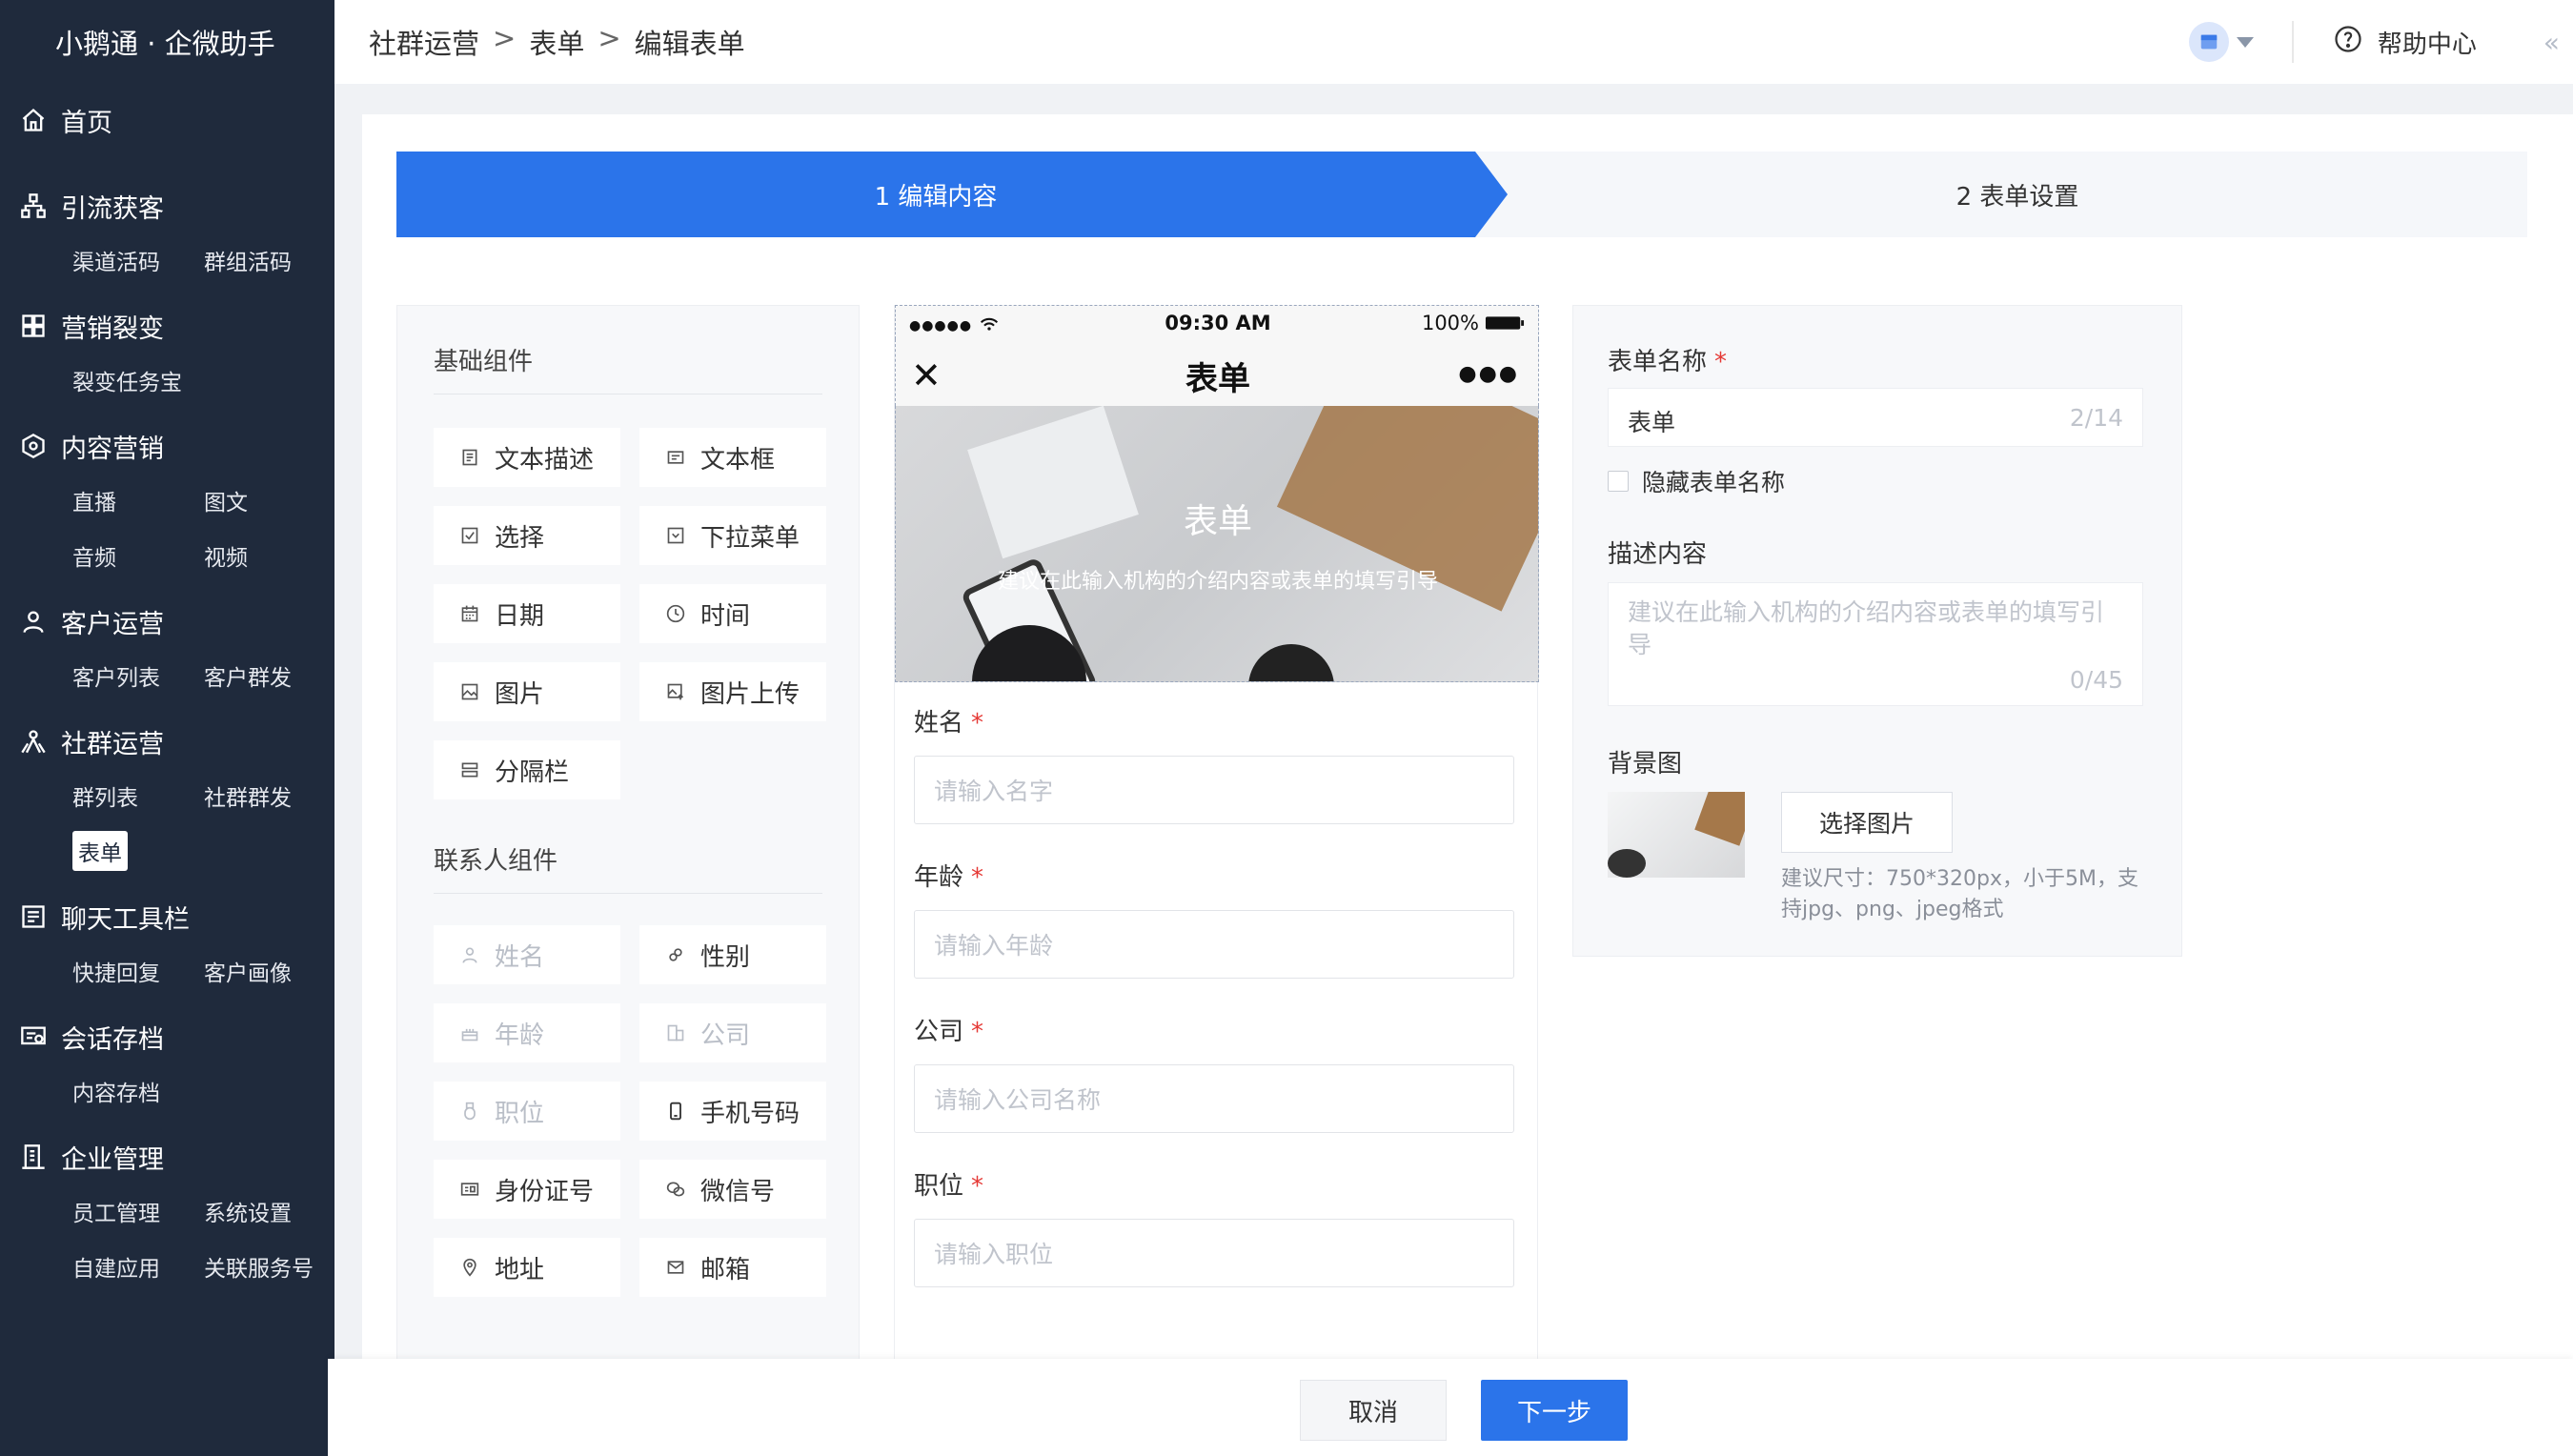 The width and height of the screenshot is (2573, 1456). I want to click on sidebar-item-system-settings: 系统设置, so click(270, 1211).